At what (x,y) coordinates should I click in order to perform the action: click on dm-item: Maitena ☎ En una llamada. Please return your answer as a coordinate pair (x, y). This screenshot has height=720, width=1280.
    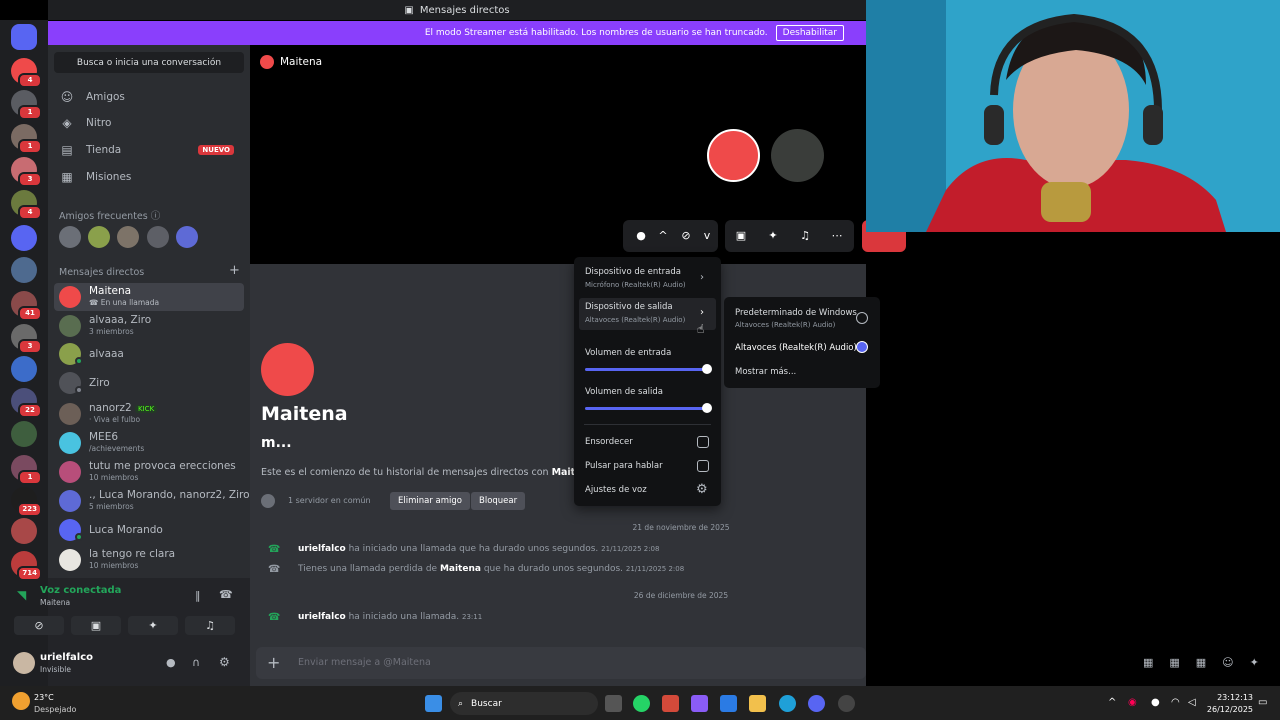
    Looking at the image, I should click on (149, 297).